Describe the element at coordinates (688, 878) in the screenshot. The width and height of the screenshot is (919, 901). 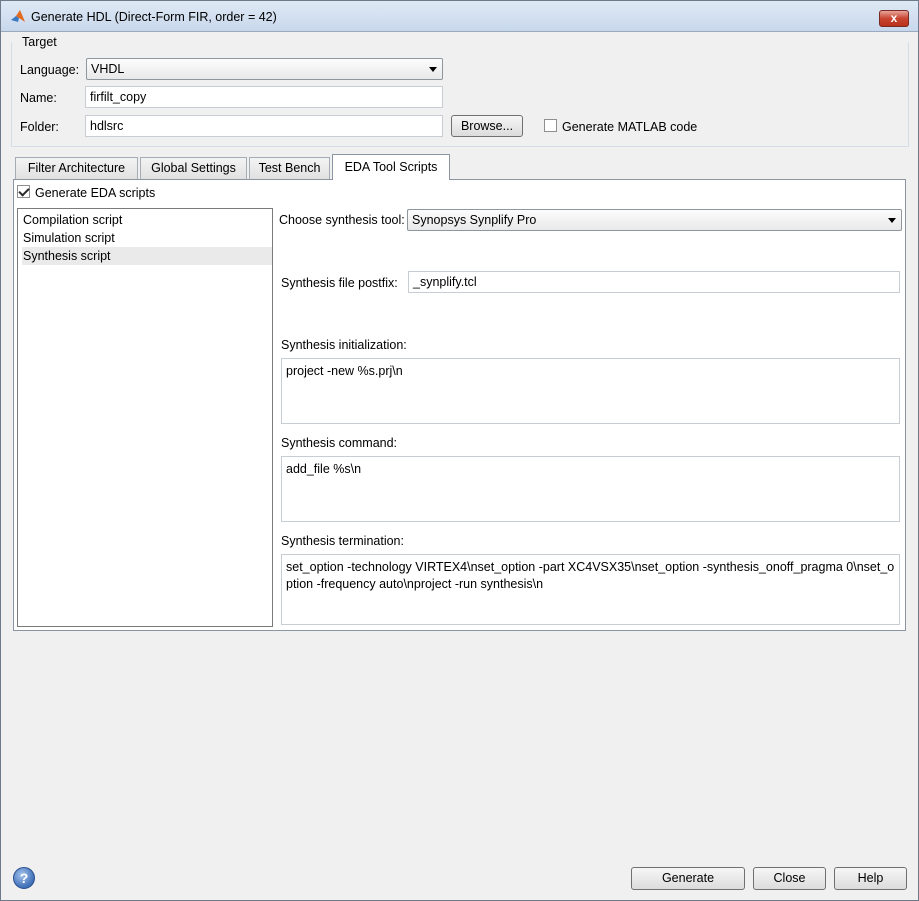
I see `generate-button: Generate` at that location.